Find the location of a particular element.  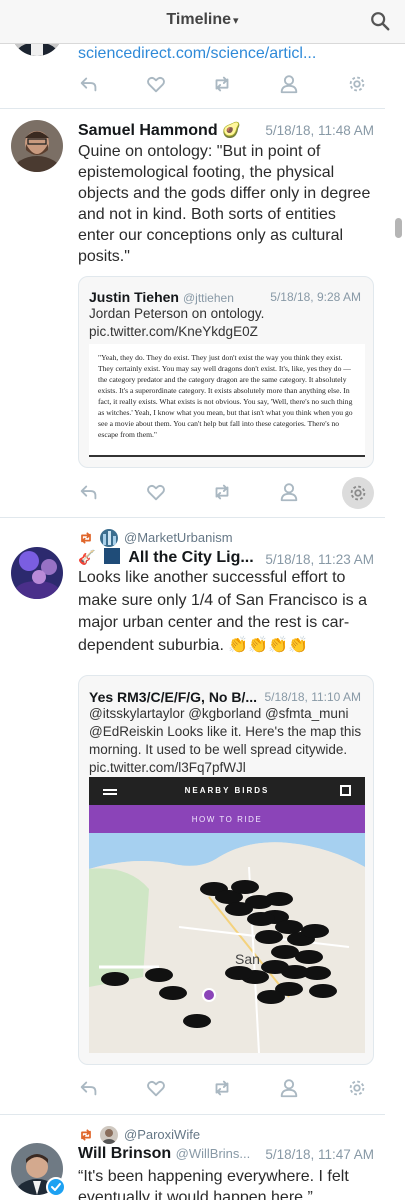

guitar-emoji: 🎸 is located at coordinates (87, 557).